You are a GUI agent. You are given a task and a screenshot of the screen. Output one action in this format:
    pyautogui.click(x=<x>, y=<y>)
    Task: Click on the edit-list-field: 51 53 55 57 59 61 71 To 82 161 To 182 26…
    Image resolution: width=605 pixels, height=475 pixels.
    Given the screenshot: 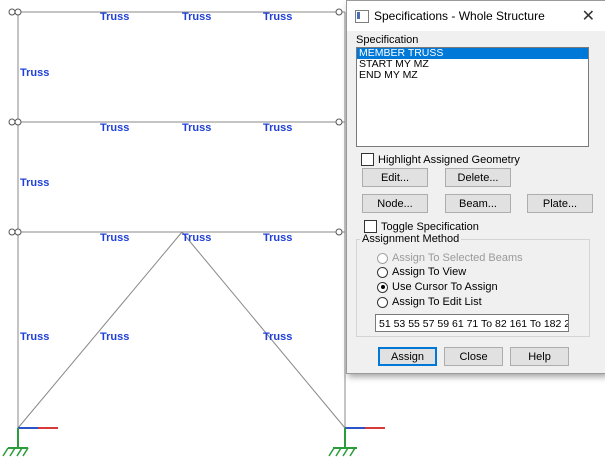 What is the action you would take?
    pyautogui.click(x=472, y=323)
    